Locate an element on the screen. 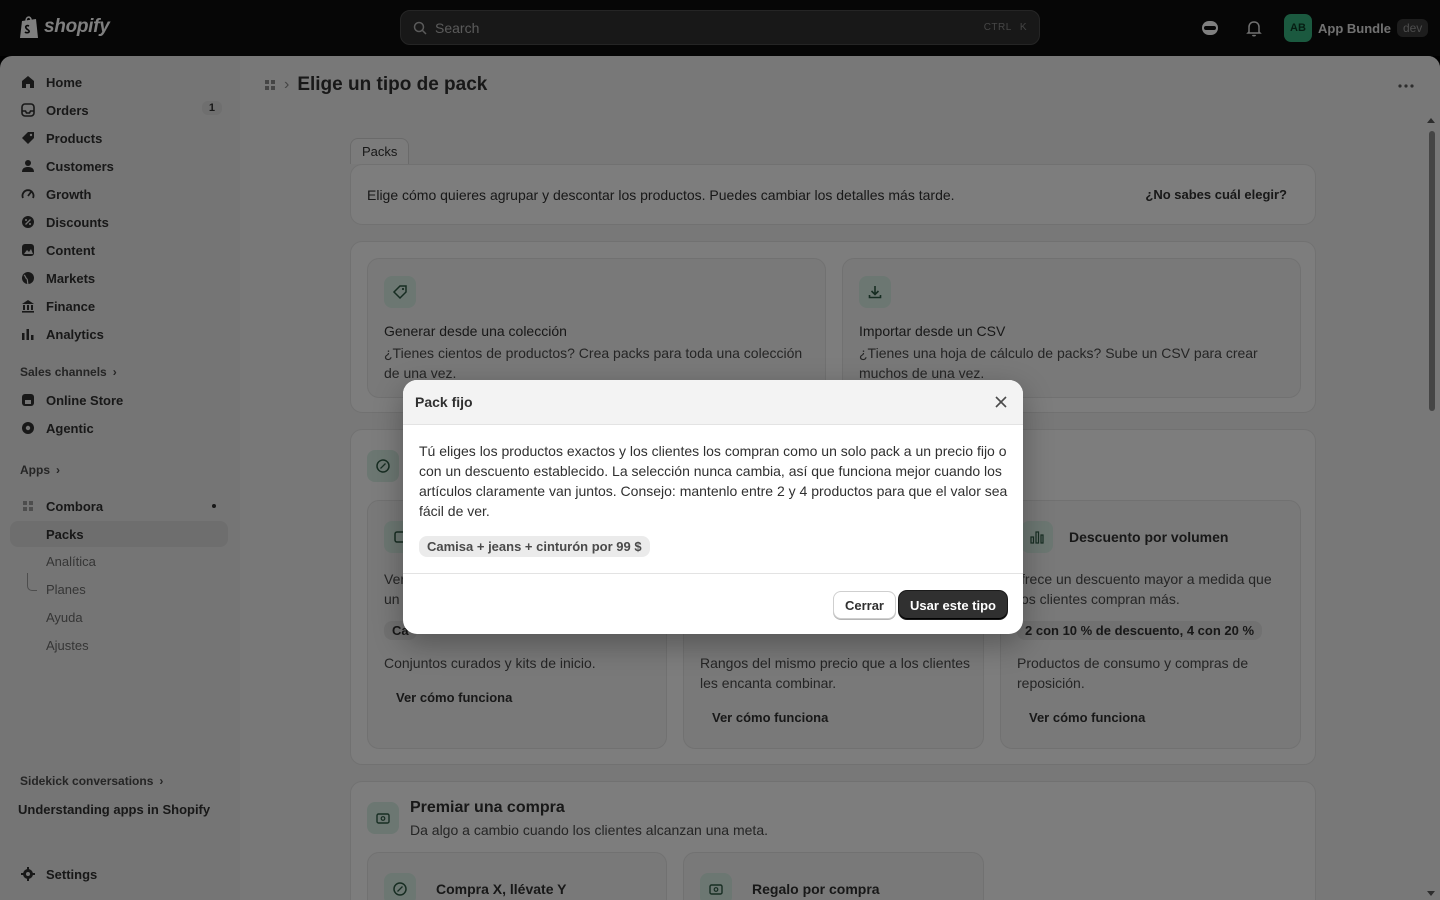 This screenshot has height=900, width=1440. example-pill: Camisa + jeans + cinturón por 99 $ is located at coordinates (534, 546).